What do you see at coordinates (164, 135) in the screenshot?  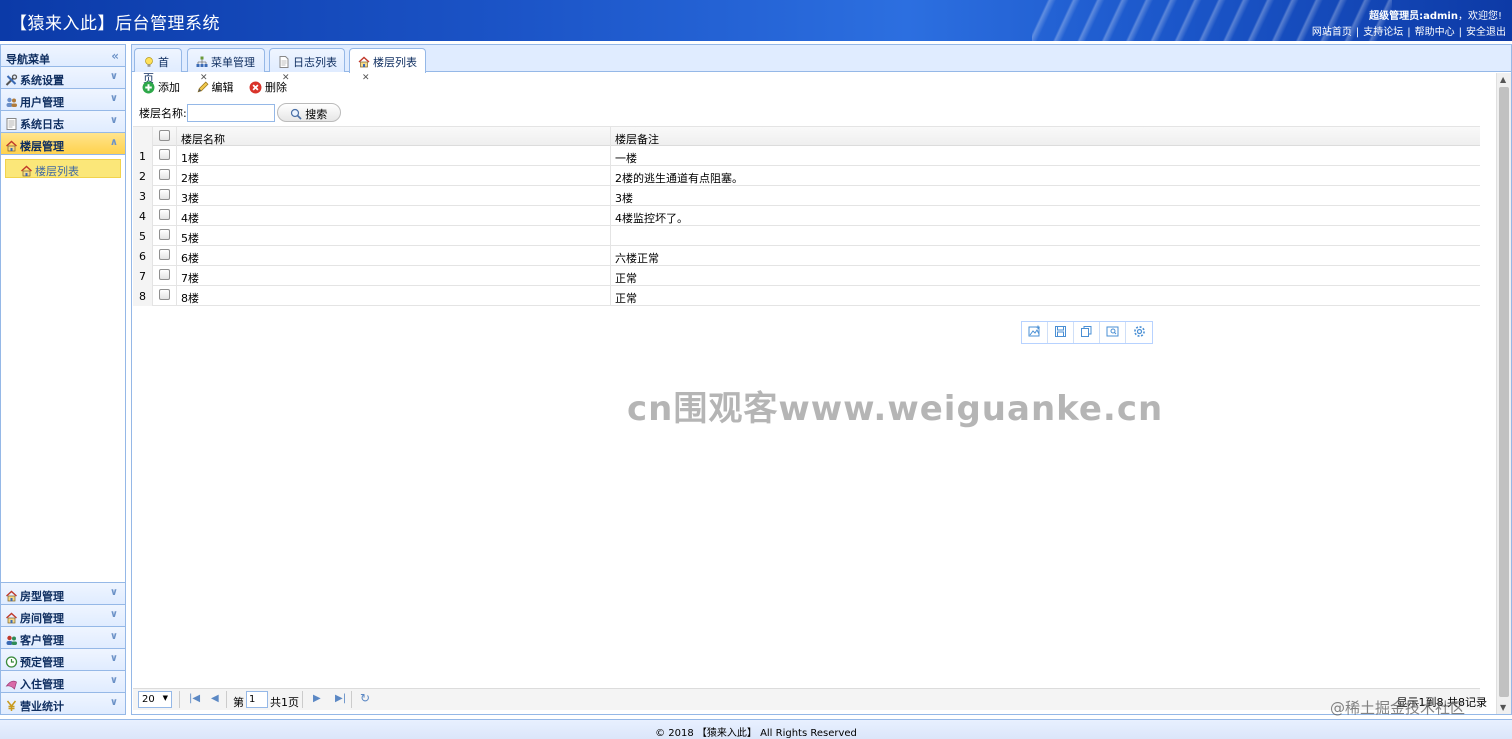 I see `select-all-checkbox` at bounding box center [164, 135].